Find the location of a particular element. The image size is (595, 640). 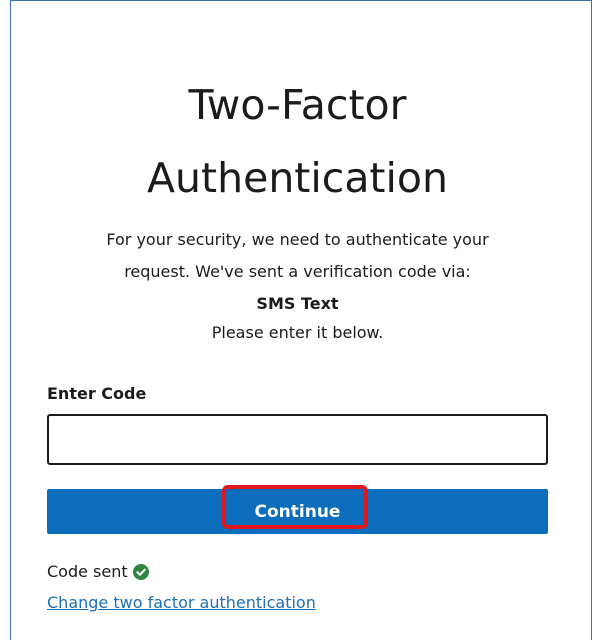

code-sent-status: Code sent is located at coordinates (98, 572).